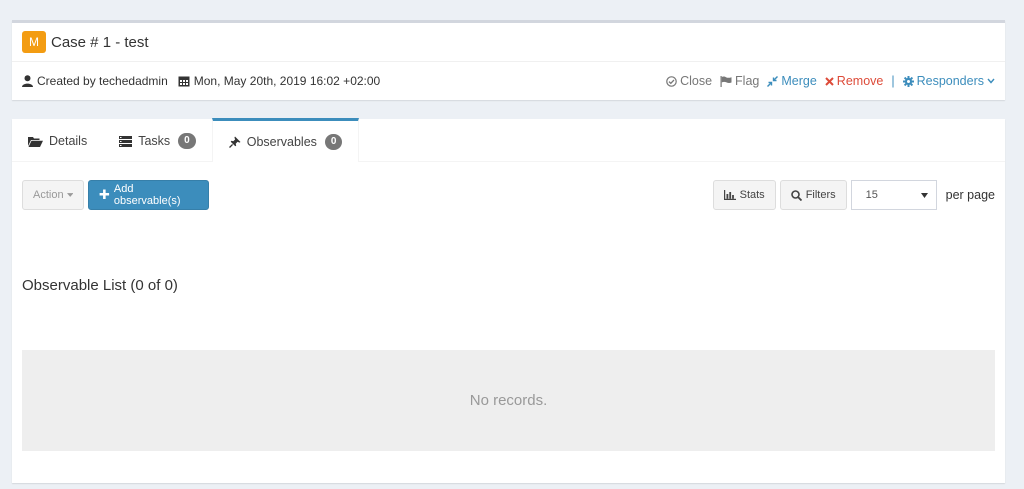 This screenshot has height=489, width=1024. I want to click on bar-chart-icon, so click(729, 195).